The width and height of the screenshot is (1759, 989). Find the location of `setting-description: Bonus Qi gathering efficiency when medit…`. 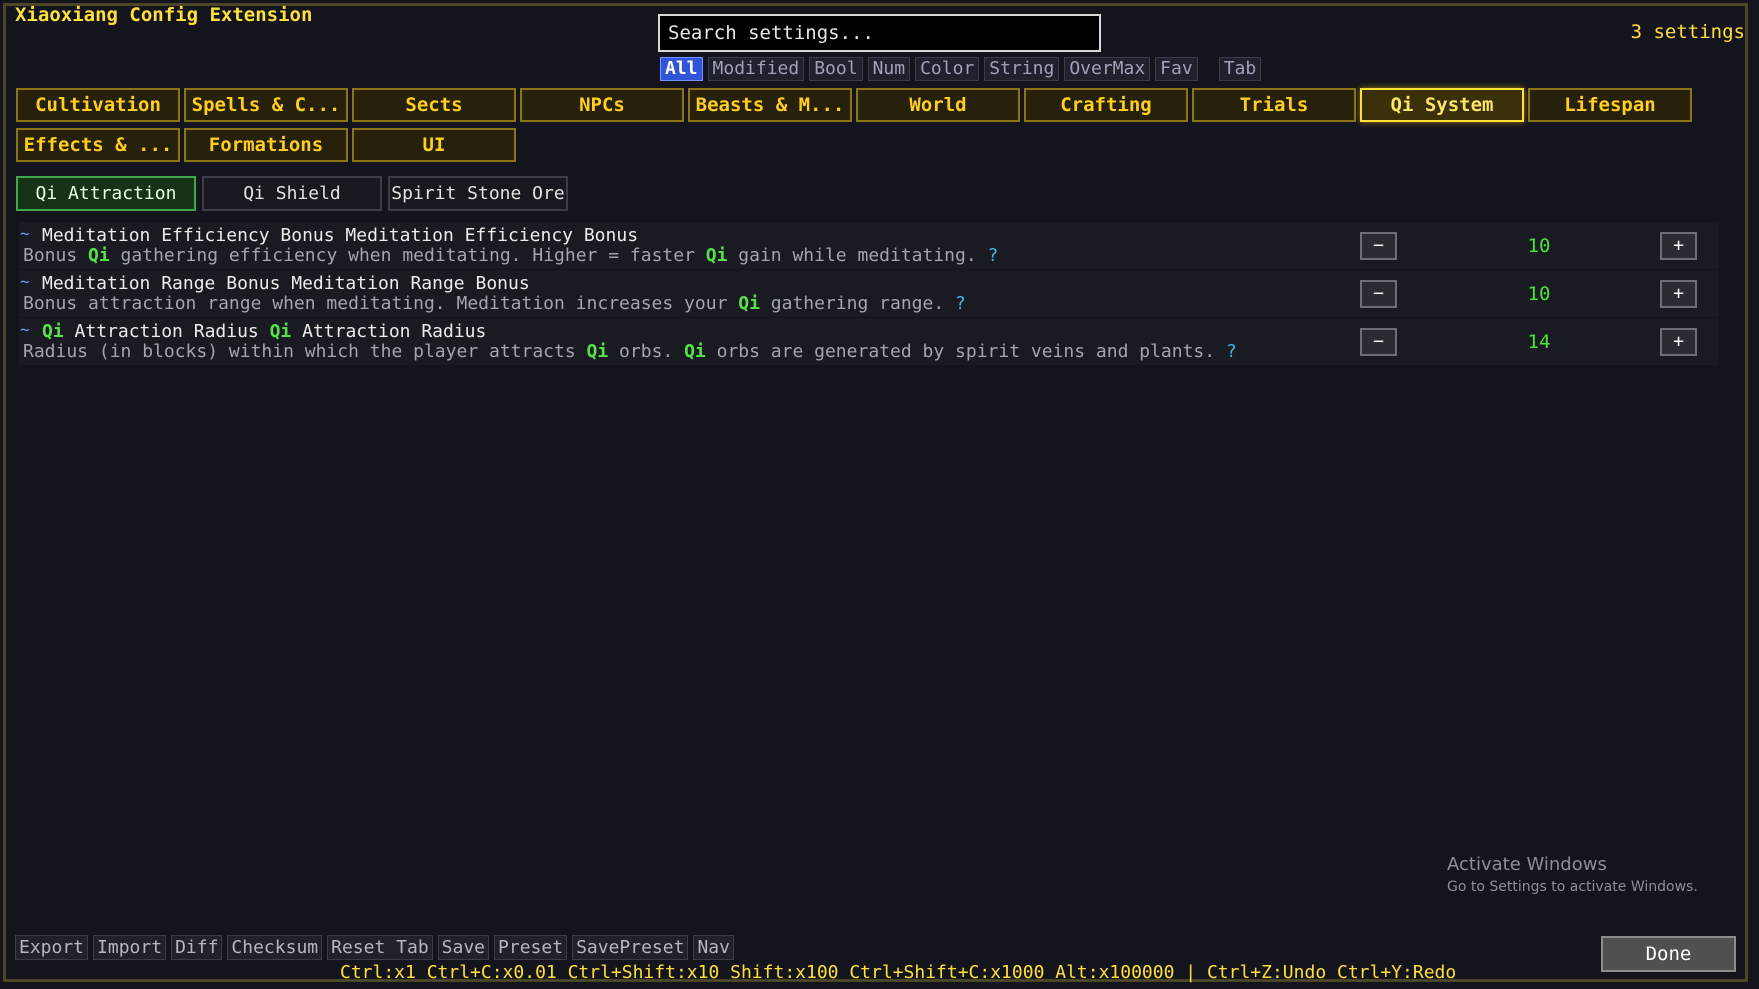

setting-description: Bonus Qi gathering efficiency when medit… is located at coordinates (511, 255).